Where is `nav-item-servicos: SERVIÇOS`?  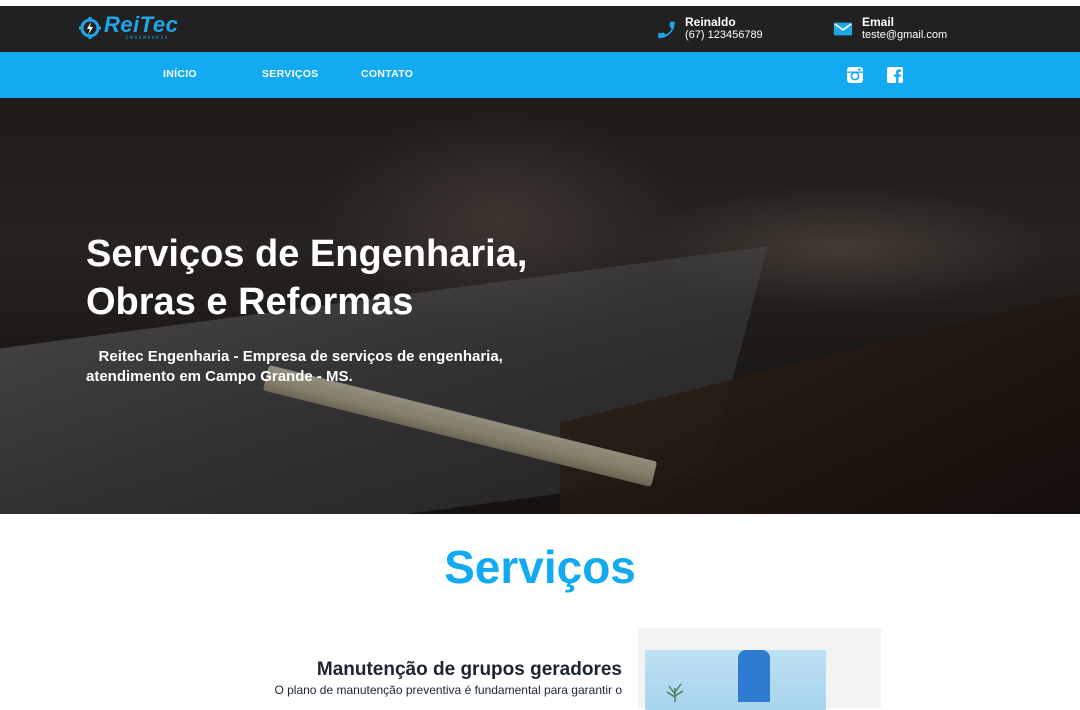
nav-item-servicos: SERVIÇOS is located at coordinates (290, 74).